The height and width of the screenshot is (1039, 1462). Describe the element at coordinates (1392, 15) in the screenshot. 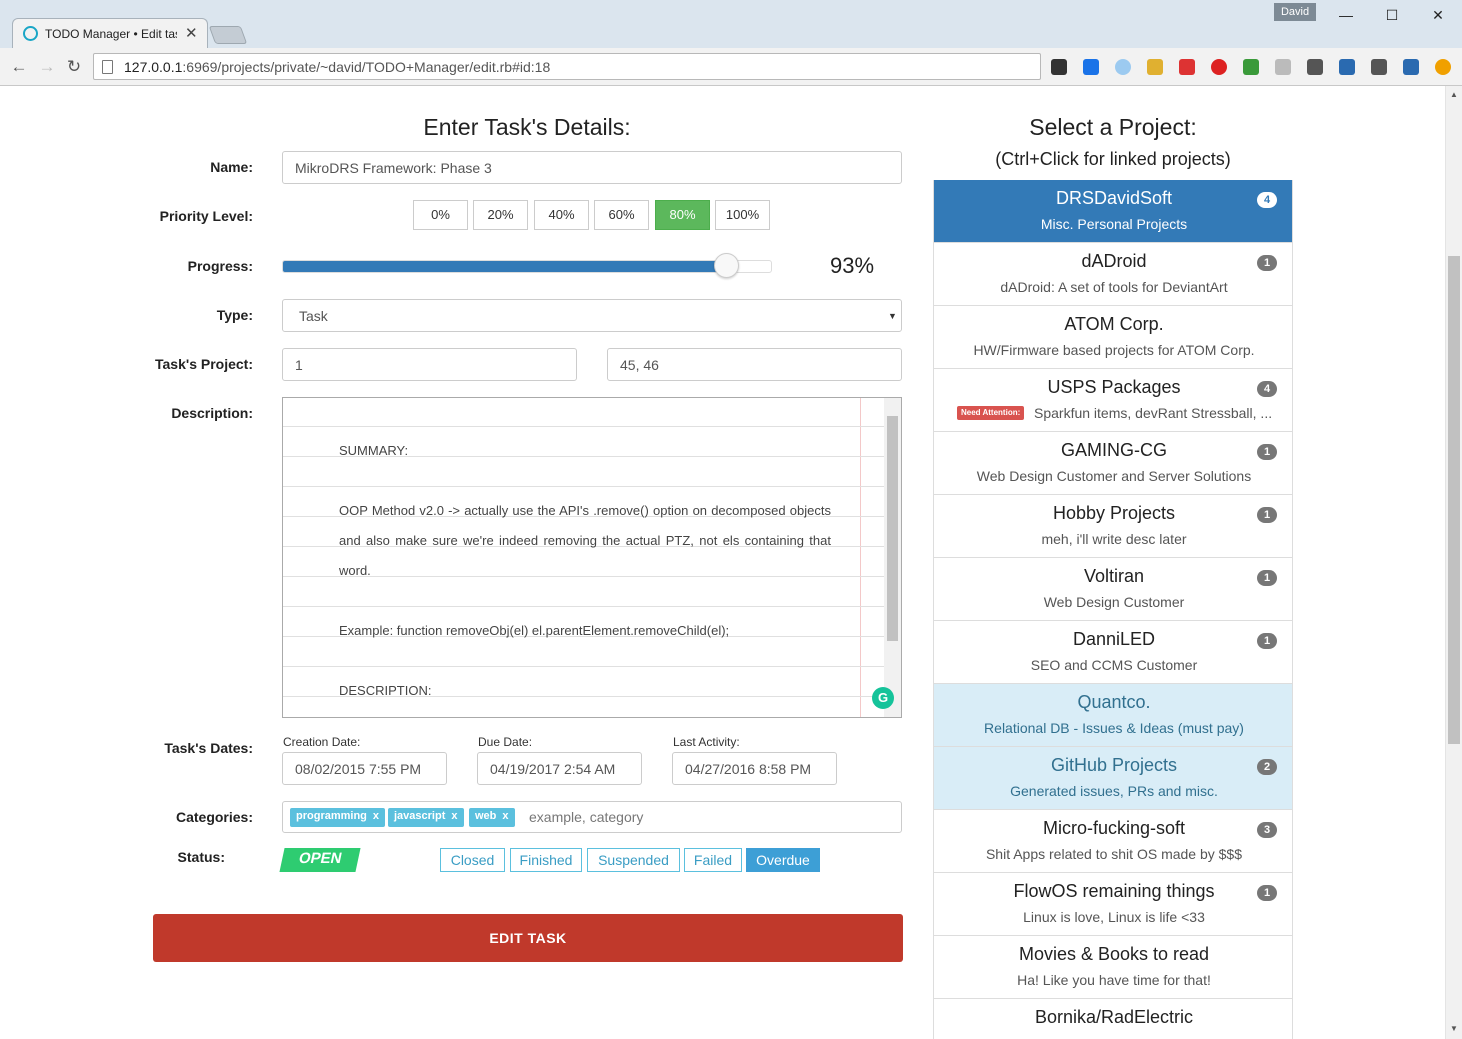

I see `maximize-button: ☐` at that location.